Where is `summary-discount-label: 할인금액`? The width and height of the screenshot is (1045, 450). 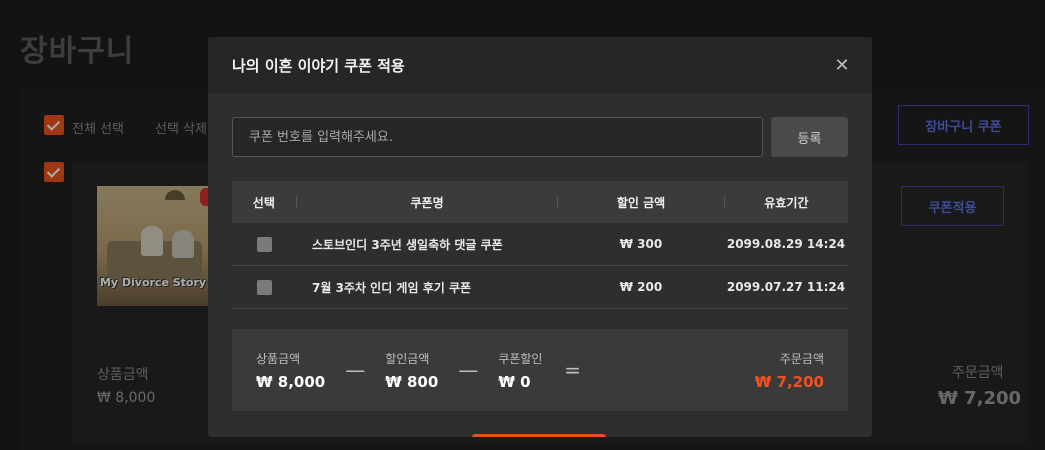
summary-discount-label: 할인금액 is located at coordinates (407, 358).